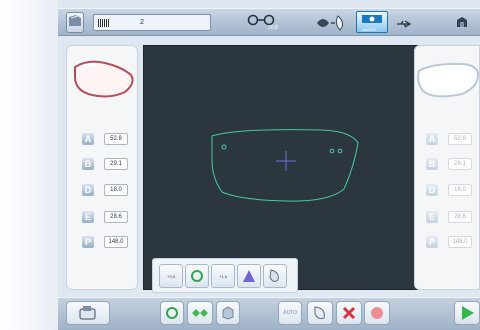  What do you see at coordinates (369, 29) in the screenshot?
I see `mode-label: eskOLE` at bounding box center [369, 29].